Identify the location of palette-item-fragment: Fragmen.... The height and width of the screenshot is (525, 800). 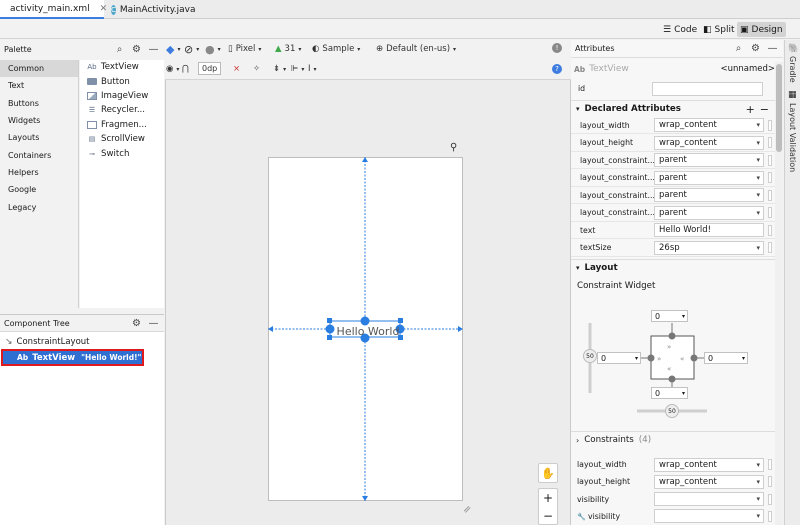
(122, 125).